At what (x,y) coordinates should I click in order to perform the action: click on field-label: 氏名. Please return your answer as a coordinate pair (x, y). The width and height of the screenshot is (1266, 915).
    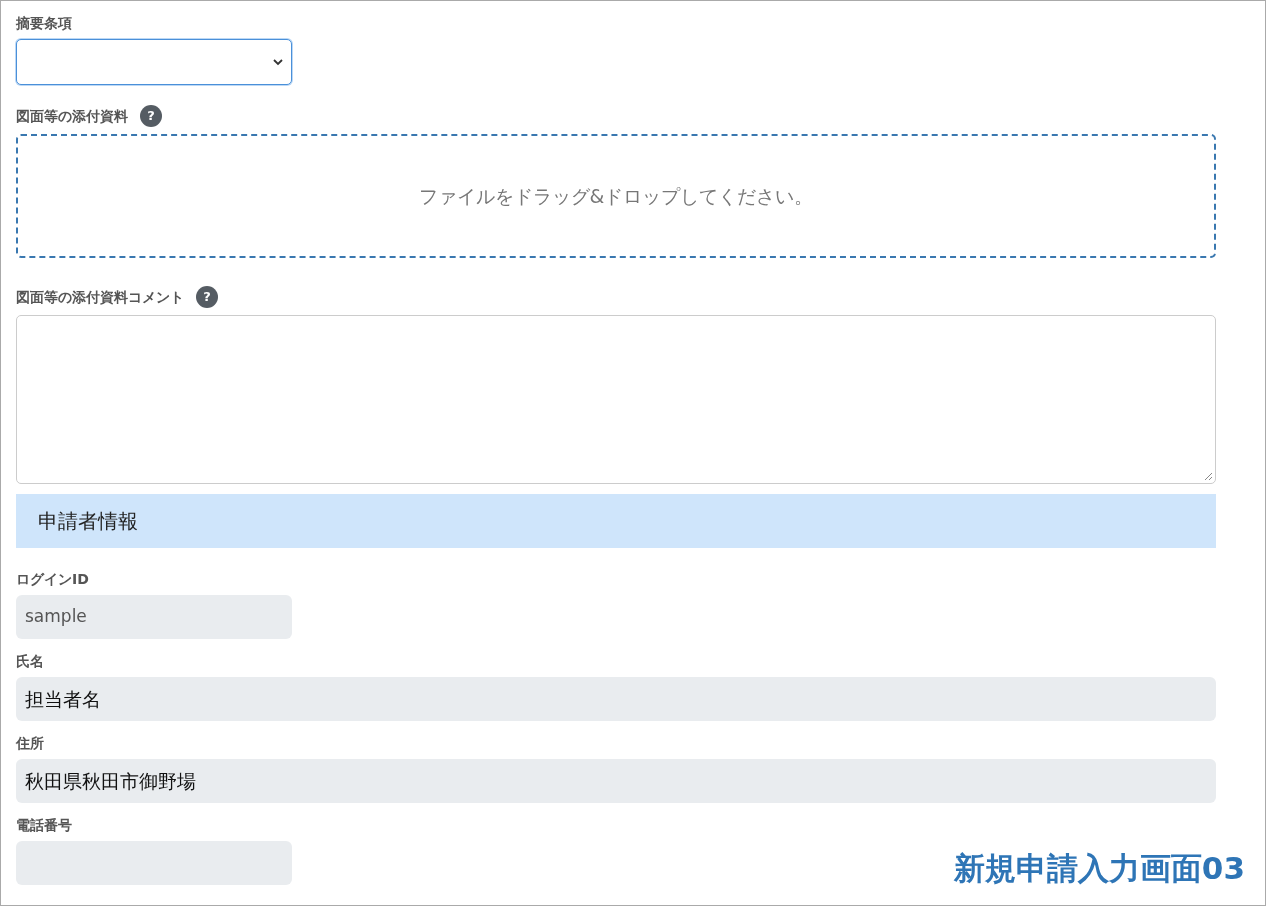
    Looking at the image, I should click on (30, 661).